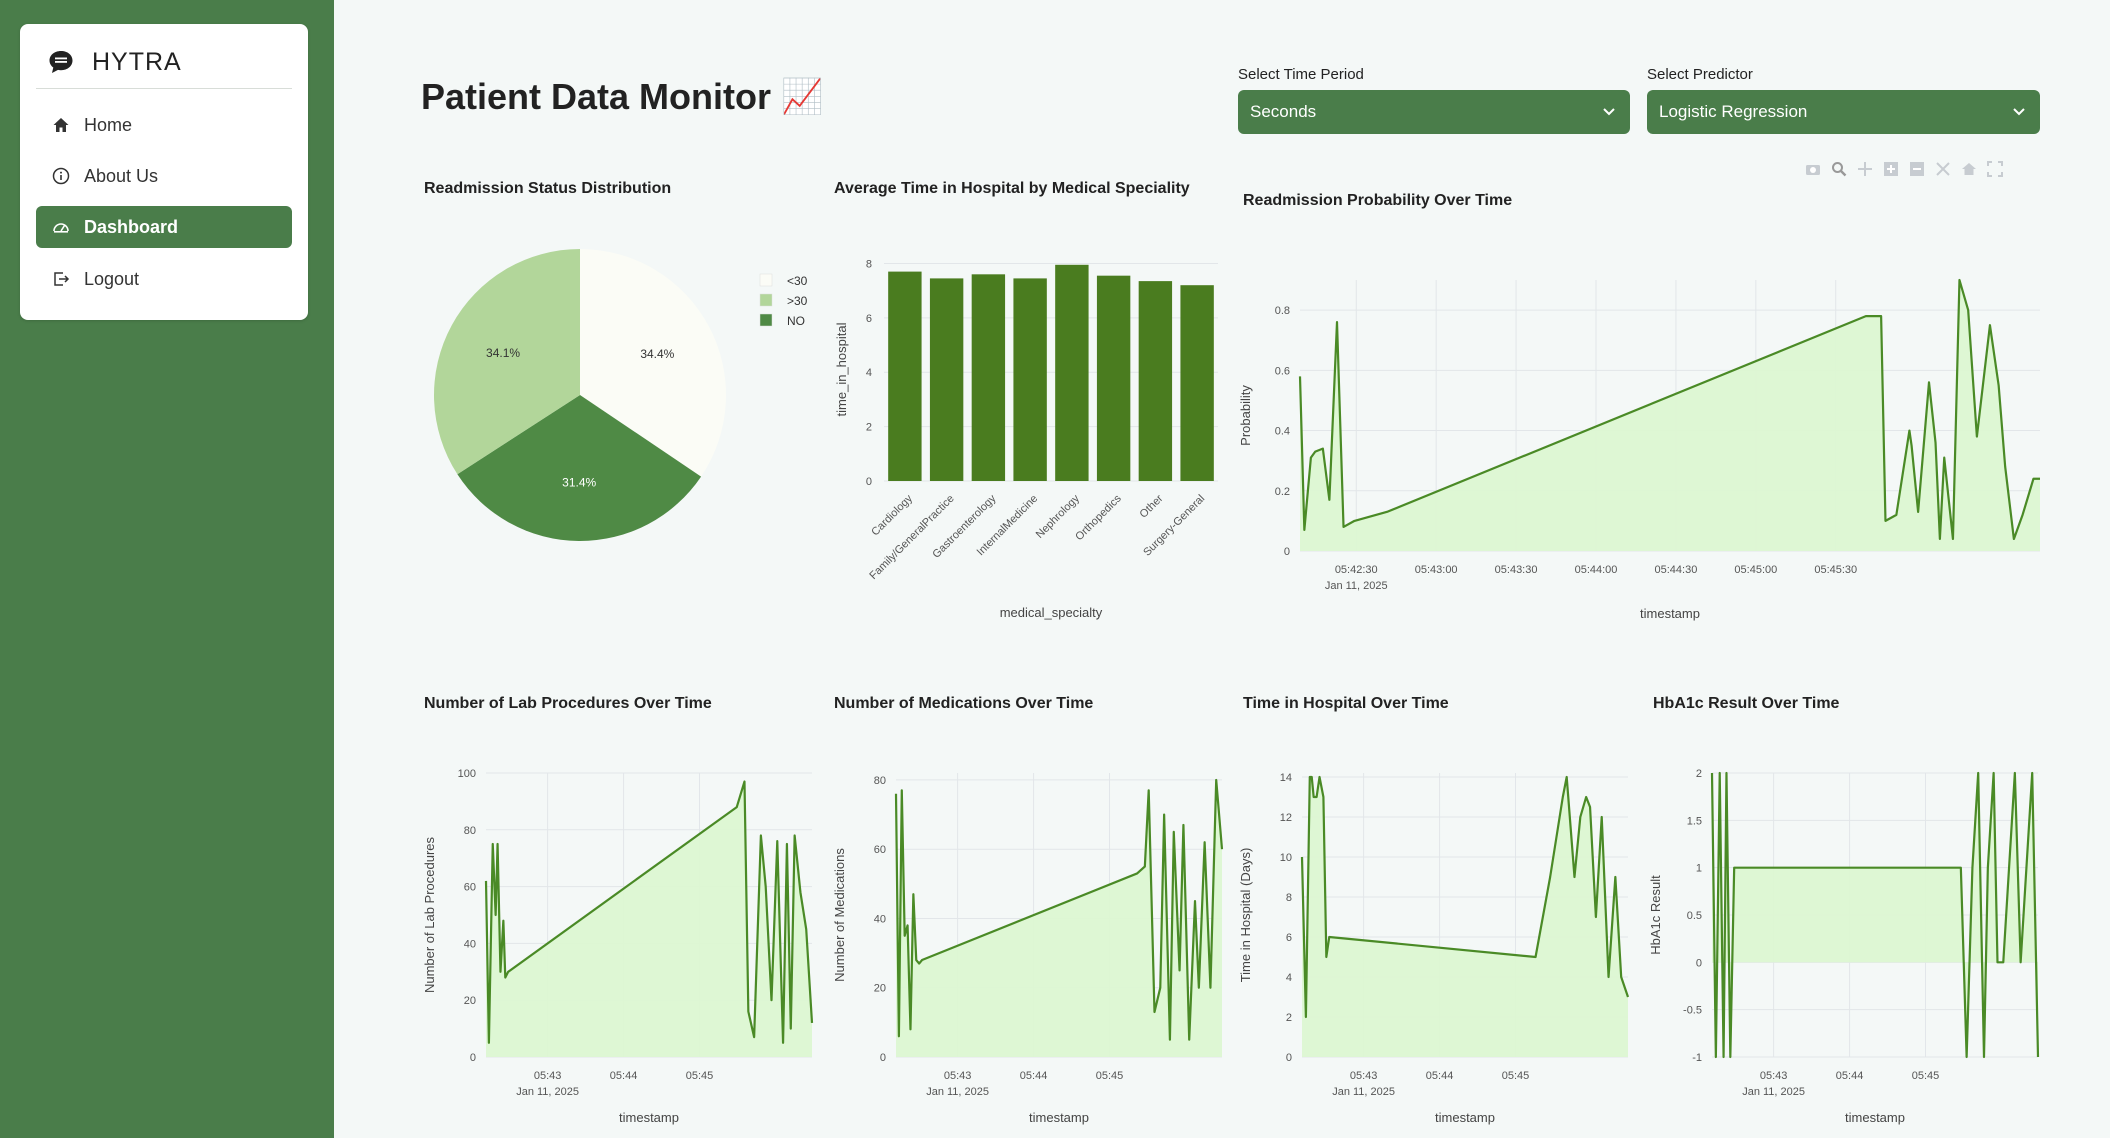 The height and width of the screenshot is (1138, 2110). Describe the element at coordinates (61, 125) in the screenshot. I see `home-icon` at that location.